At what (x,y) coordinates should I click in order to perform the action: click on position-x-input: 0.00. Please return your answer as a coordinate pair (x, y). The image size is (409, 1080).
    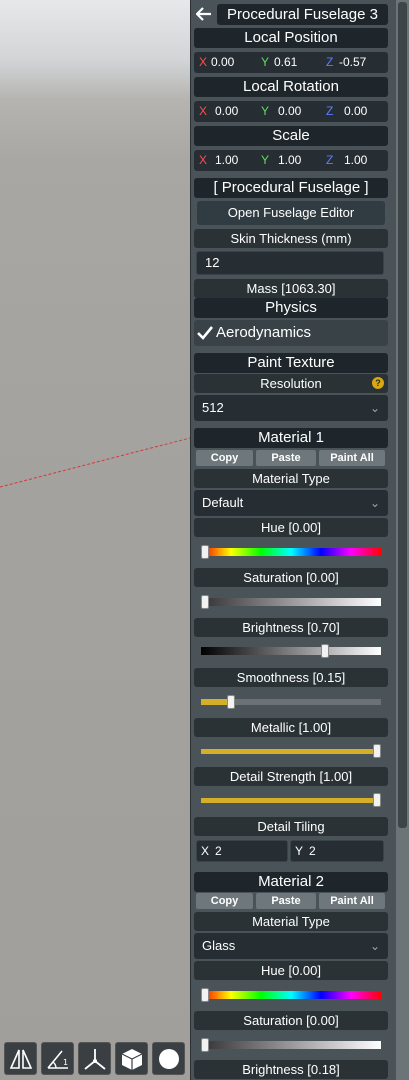
    Looking at the image, I should click on (222, 62).